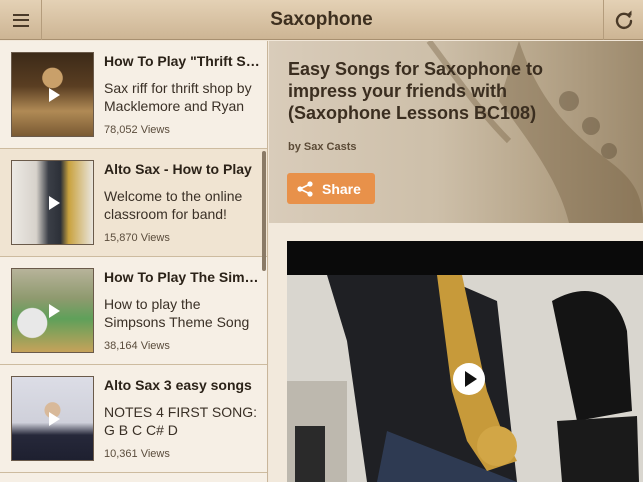  What do you see at coordinates (264, 211) in the screenshot?
I see `list-scrollbar` at bounding box center [264, 211].